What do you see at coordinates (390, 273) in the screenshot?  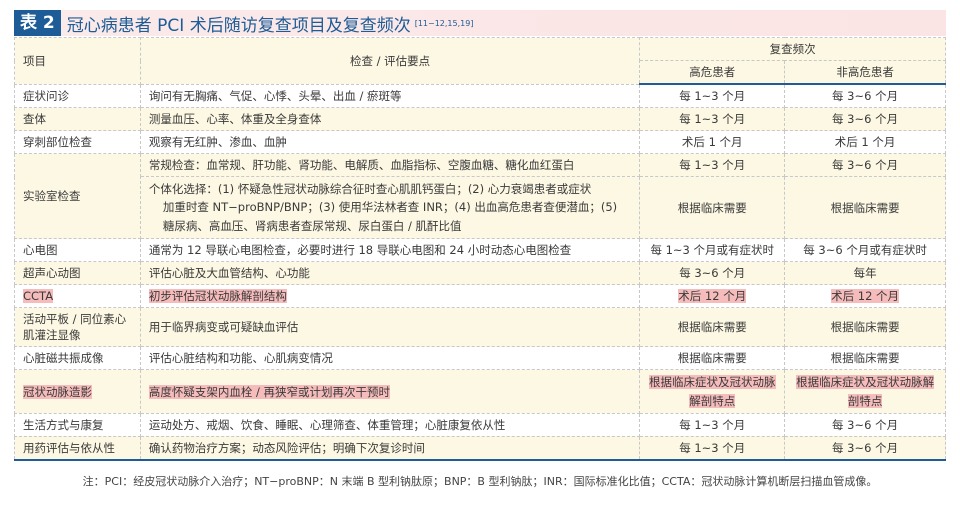 I see `row-check: 评估心脏及大血管结构、心功能` at bounding box center [390, 273].